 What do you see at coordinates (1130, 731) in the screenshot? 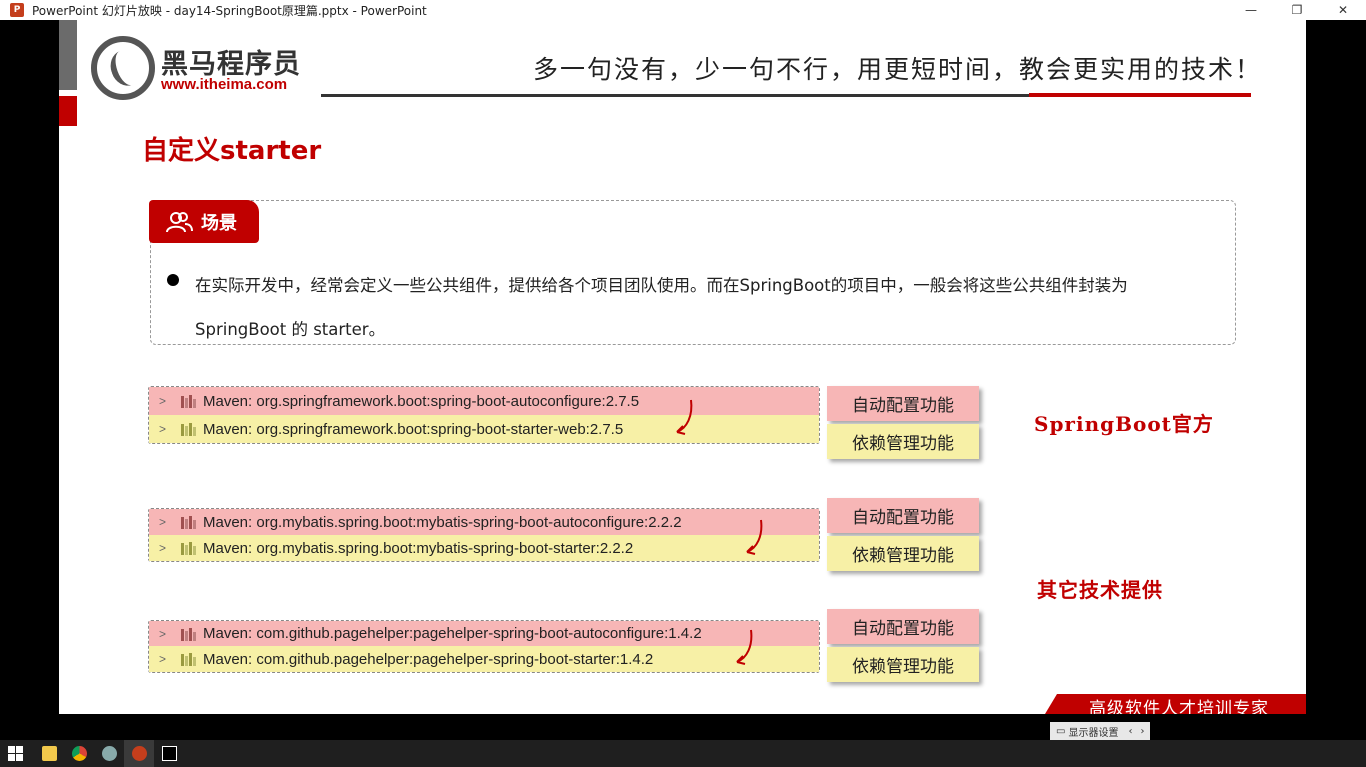
I see `previous-slide-icon: ‹` at bounding box center [1130, 731].